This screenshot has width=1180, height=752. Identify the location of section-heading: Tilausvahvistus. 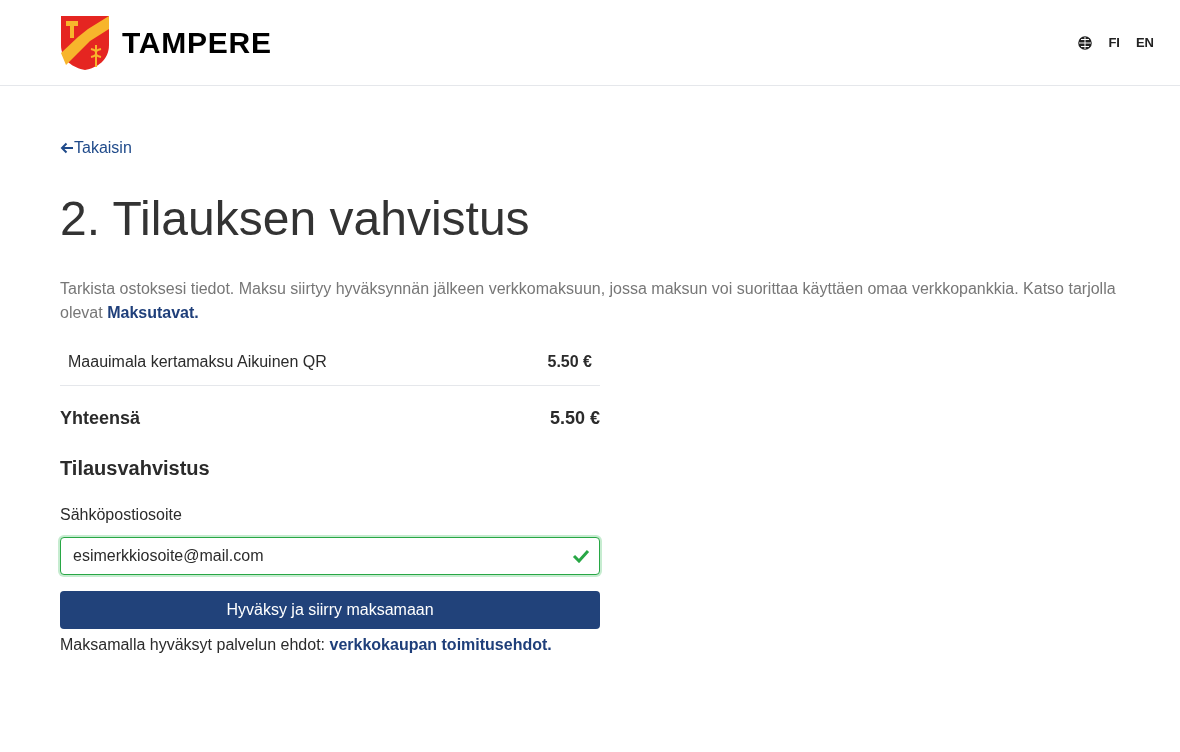
(135, 468).